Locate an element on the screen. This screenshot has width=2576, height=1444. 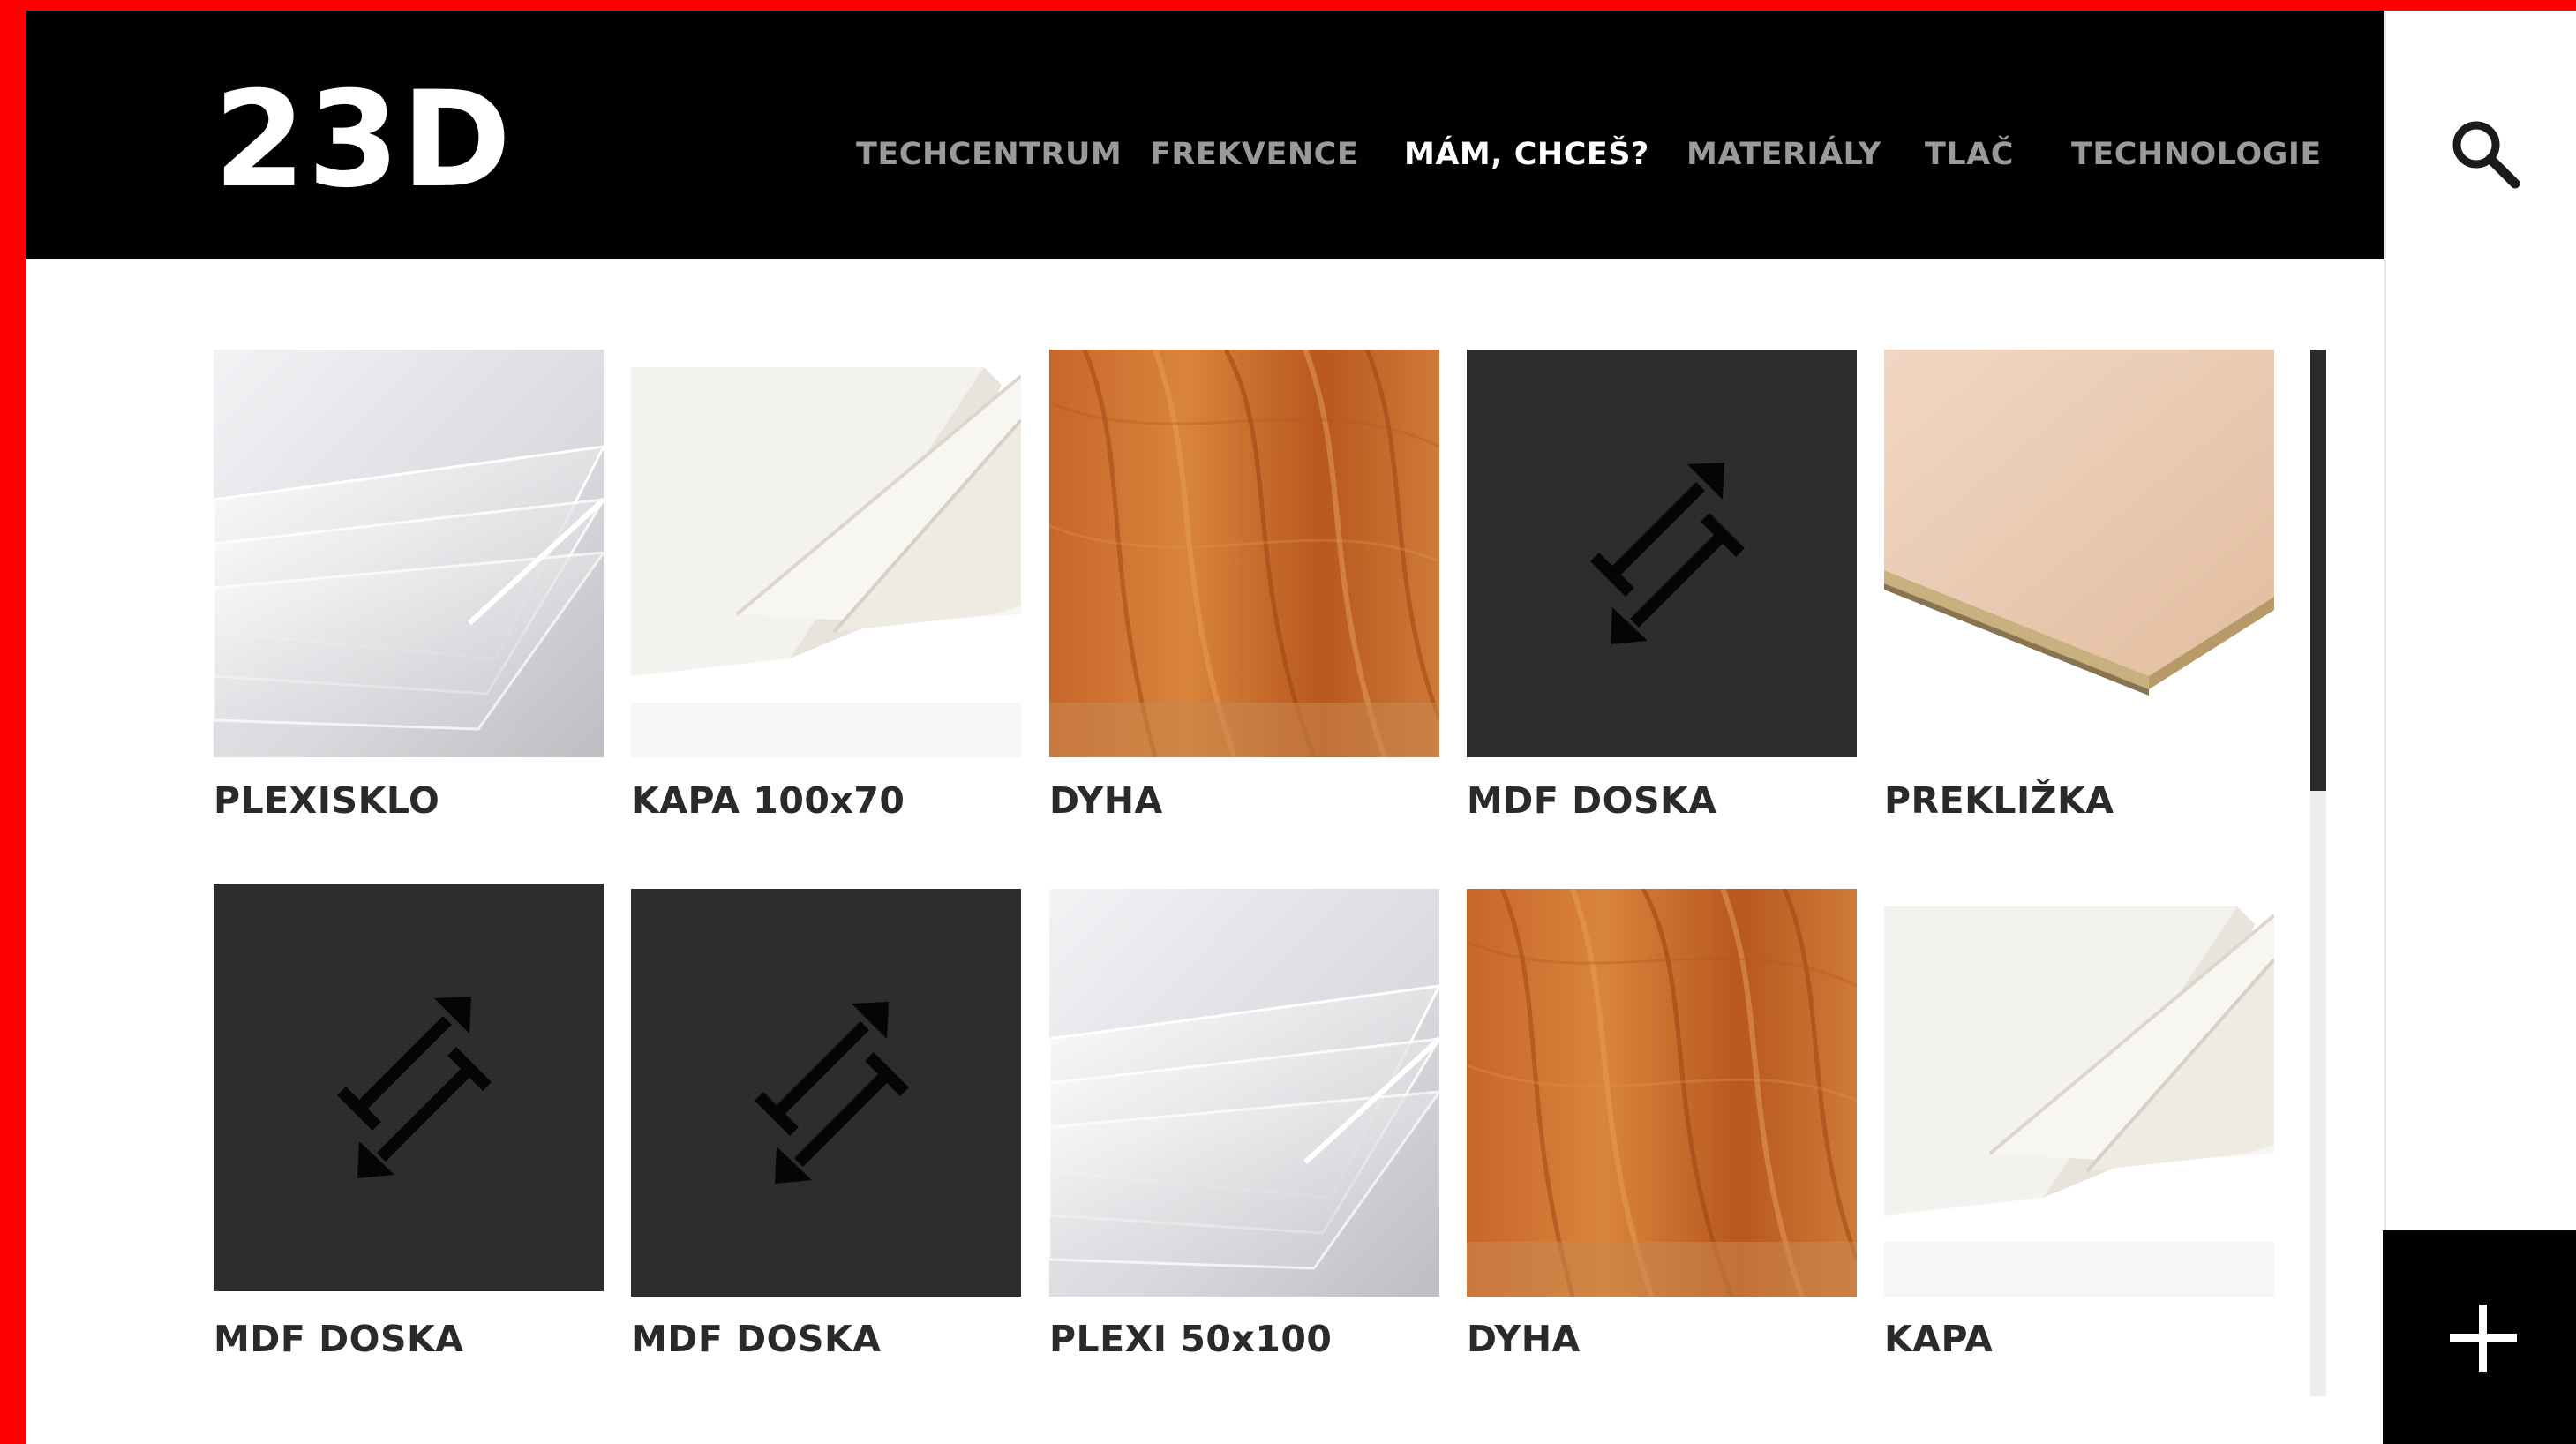
nav-item-tlac: TLAČ is located at coordinates (1969, 154).